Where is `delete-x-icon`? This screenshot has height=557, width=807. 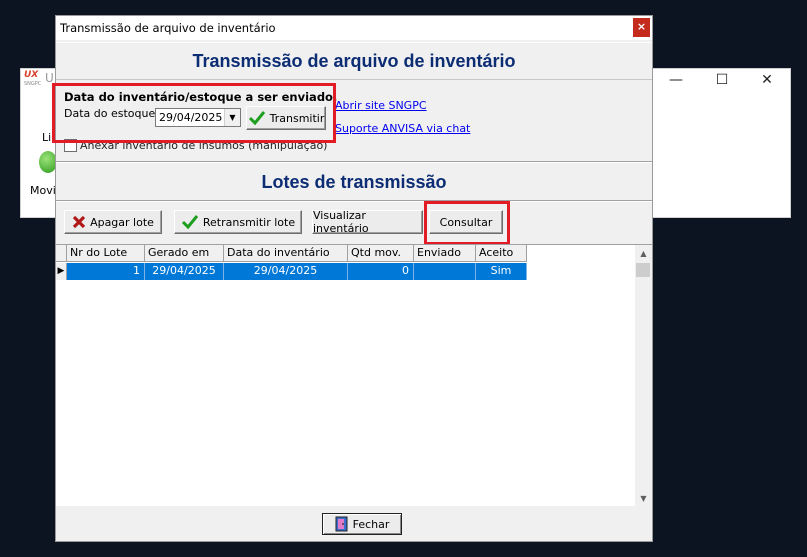 delete-x-icon is located at coordinates (79, 222).